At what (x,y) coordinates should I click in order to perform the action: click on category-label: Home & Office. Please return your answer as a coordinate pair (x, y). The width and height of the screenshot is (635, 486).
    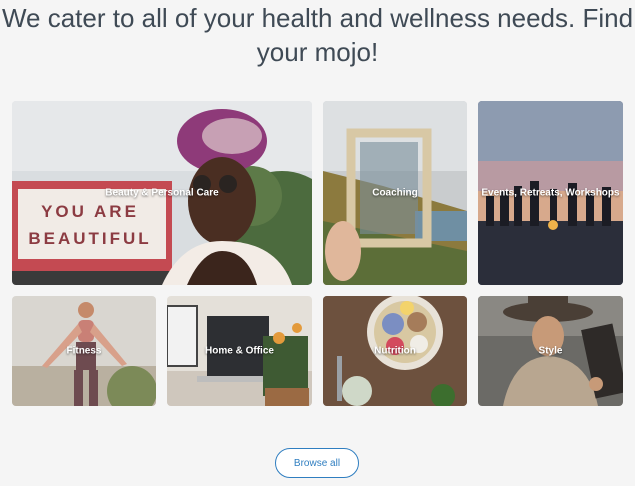
    Looking at the image, I should click on (239, 351).